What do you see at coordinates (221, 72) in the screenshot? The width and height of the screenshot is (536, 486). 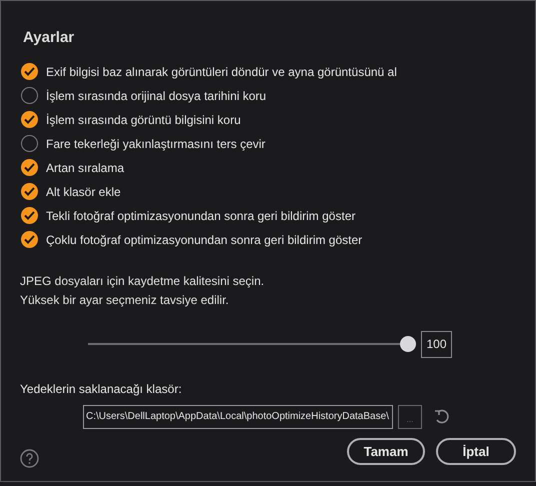 I see `option-label: Exif bilgisi baz alınarak görüntüleri döndür ve ayna görüntüsünü al` at bounding box center [221, 72].